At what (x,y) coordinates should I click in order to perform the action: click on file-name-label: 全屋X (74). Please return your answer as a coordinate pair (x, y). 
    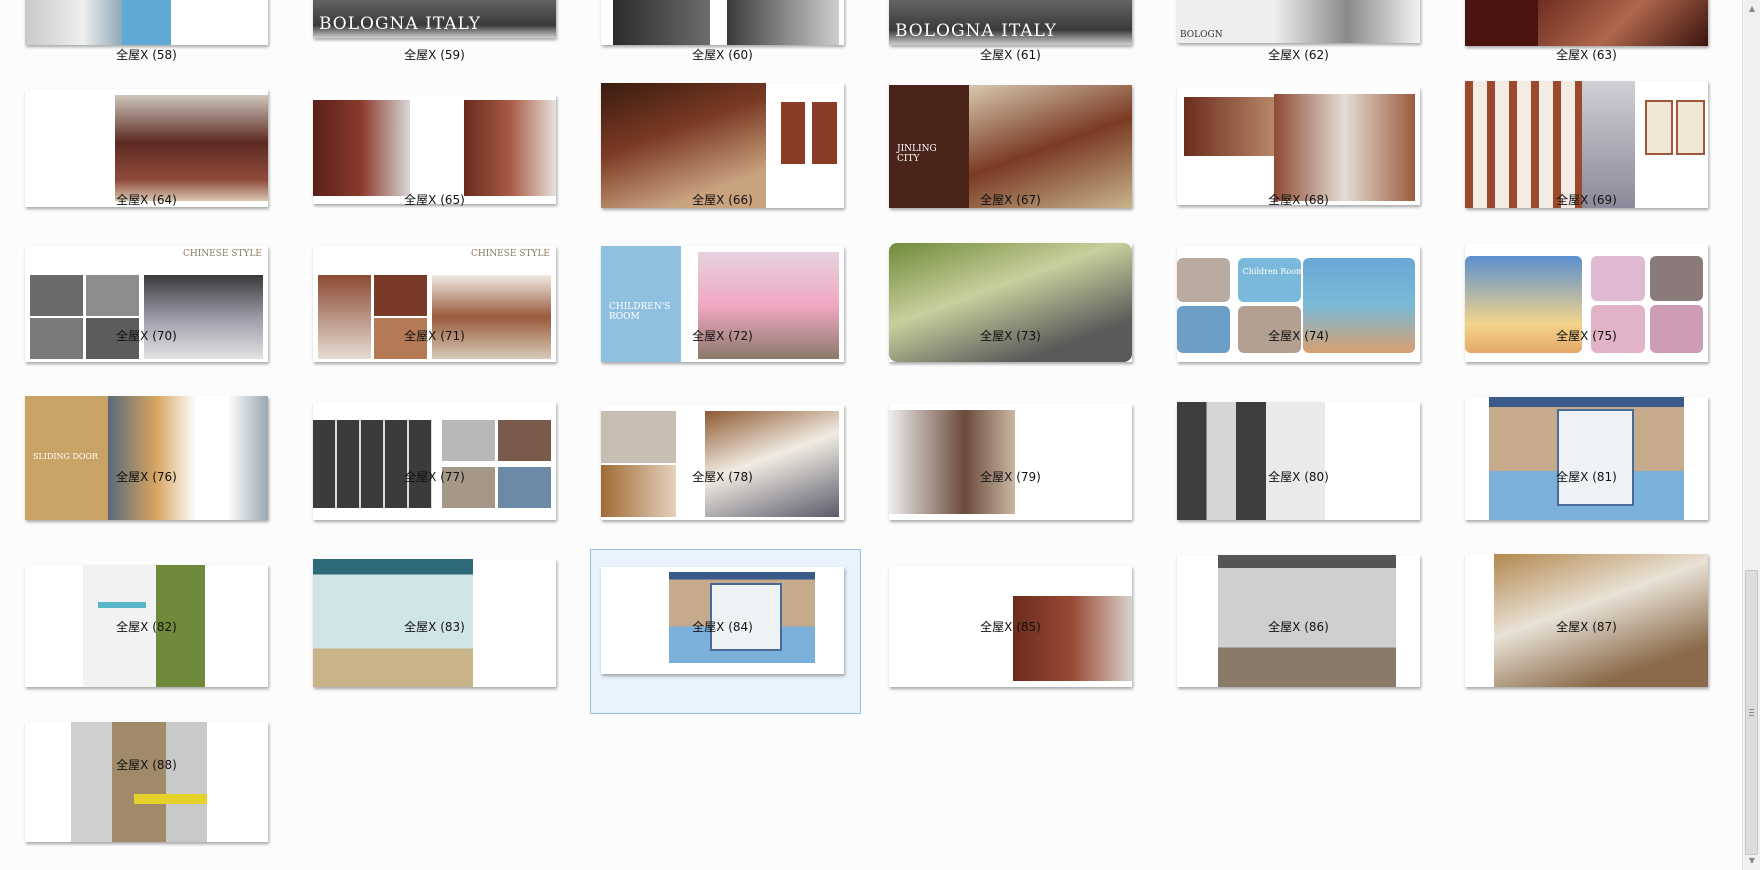
    Looking at the image, I should click on (1298, 336).